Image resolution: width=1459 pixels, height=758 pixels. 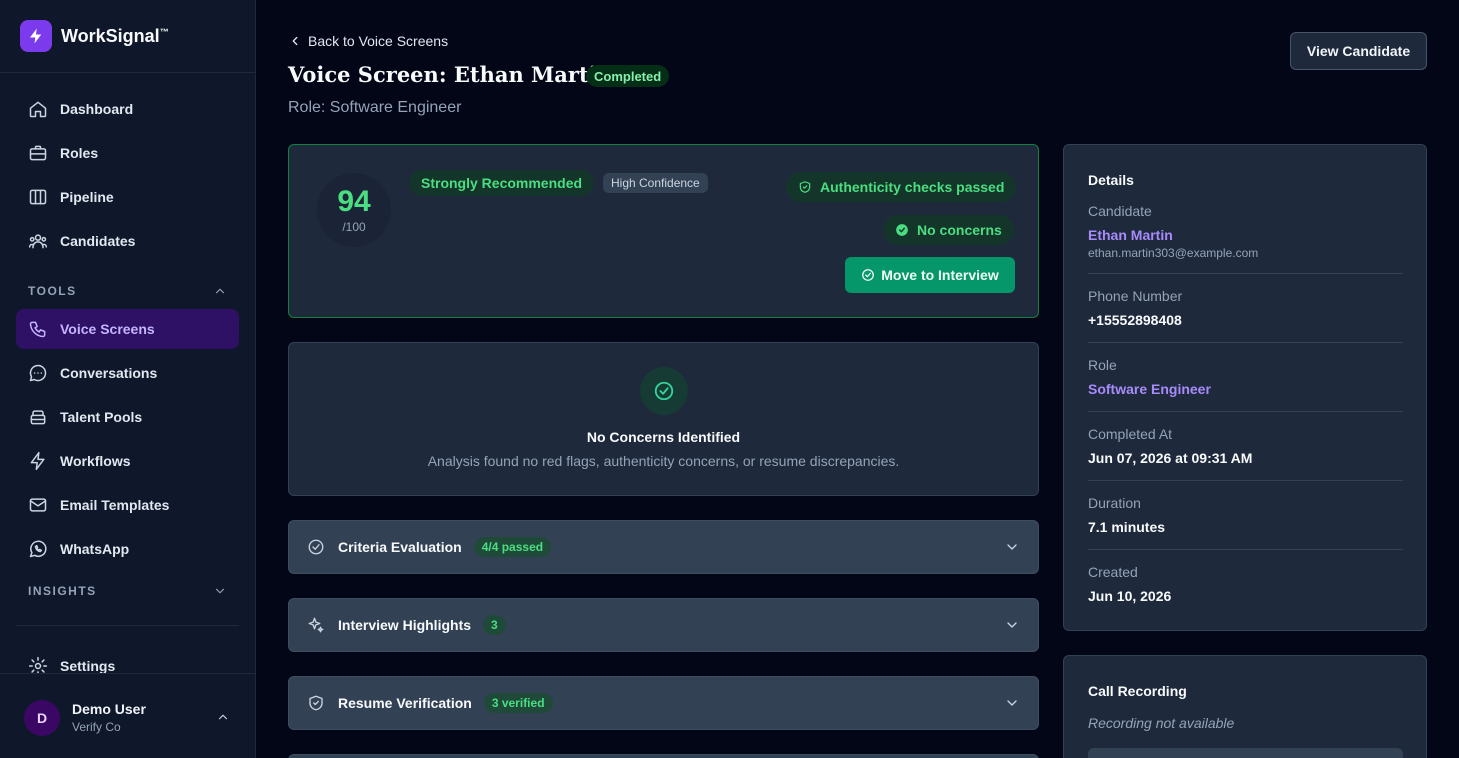 I want to click on chat-bubble-icon, so click(x=38, y=373).